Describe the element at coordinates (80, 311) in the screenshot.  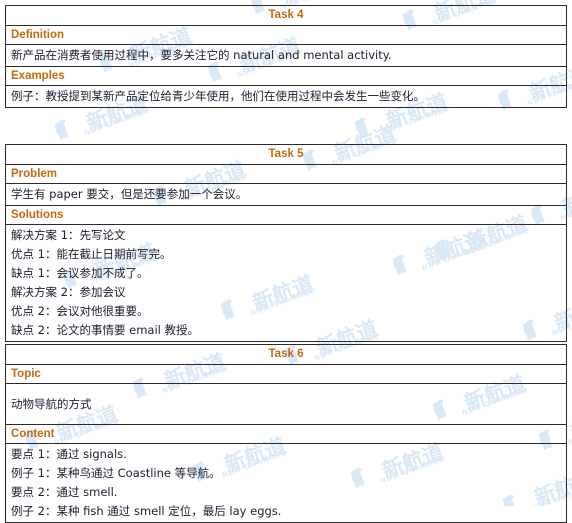
I see `text-line: 优点 2：会议对他很重要。` at that location.